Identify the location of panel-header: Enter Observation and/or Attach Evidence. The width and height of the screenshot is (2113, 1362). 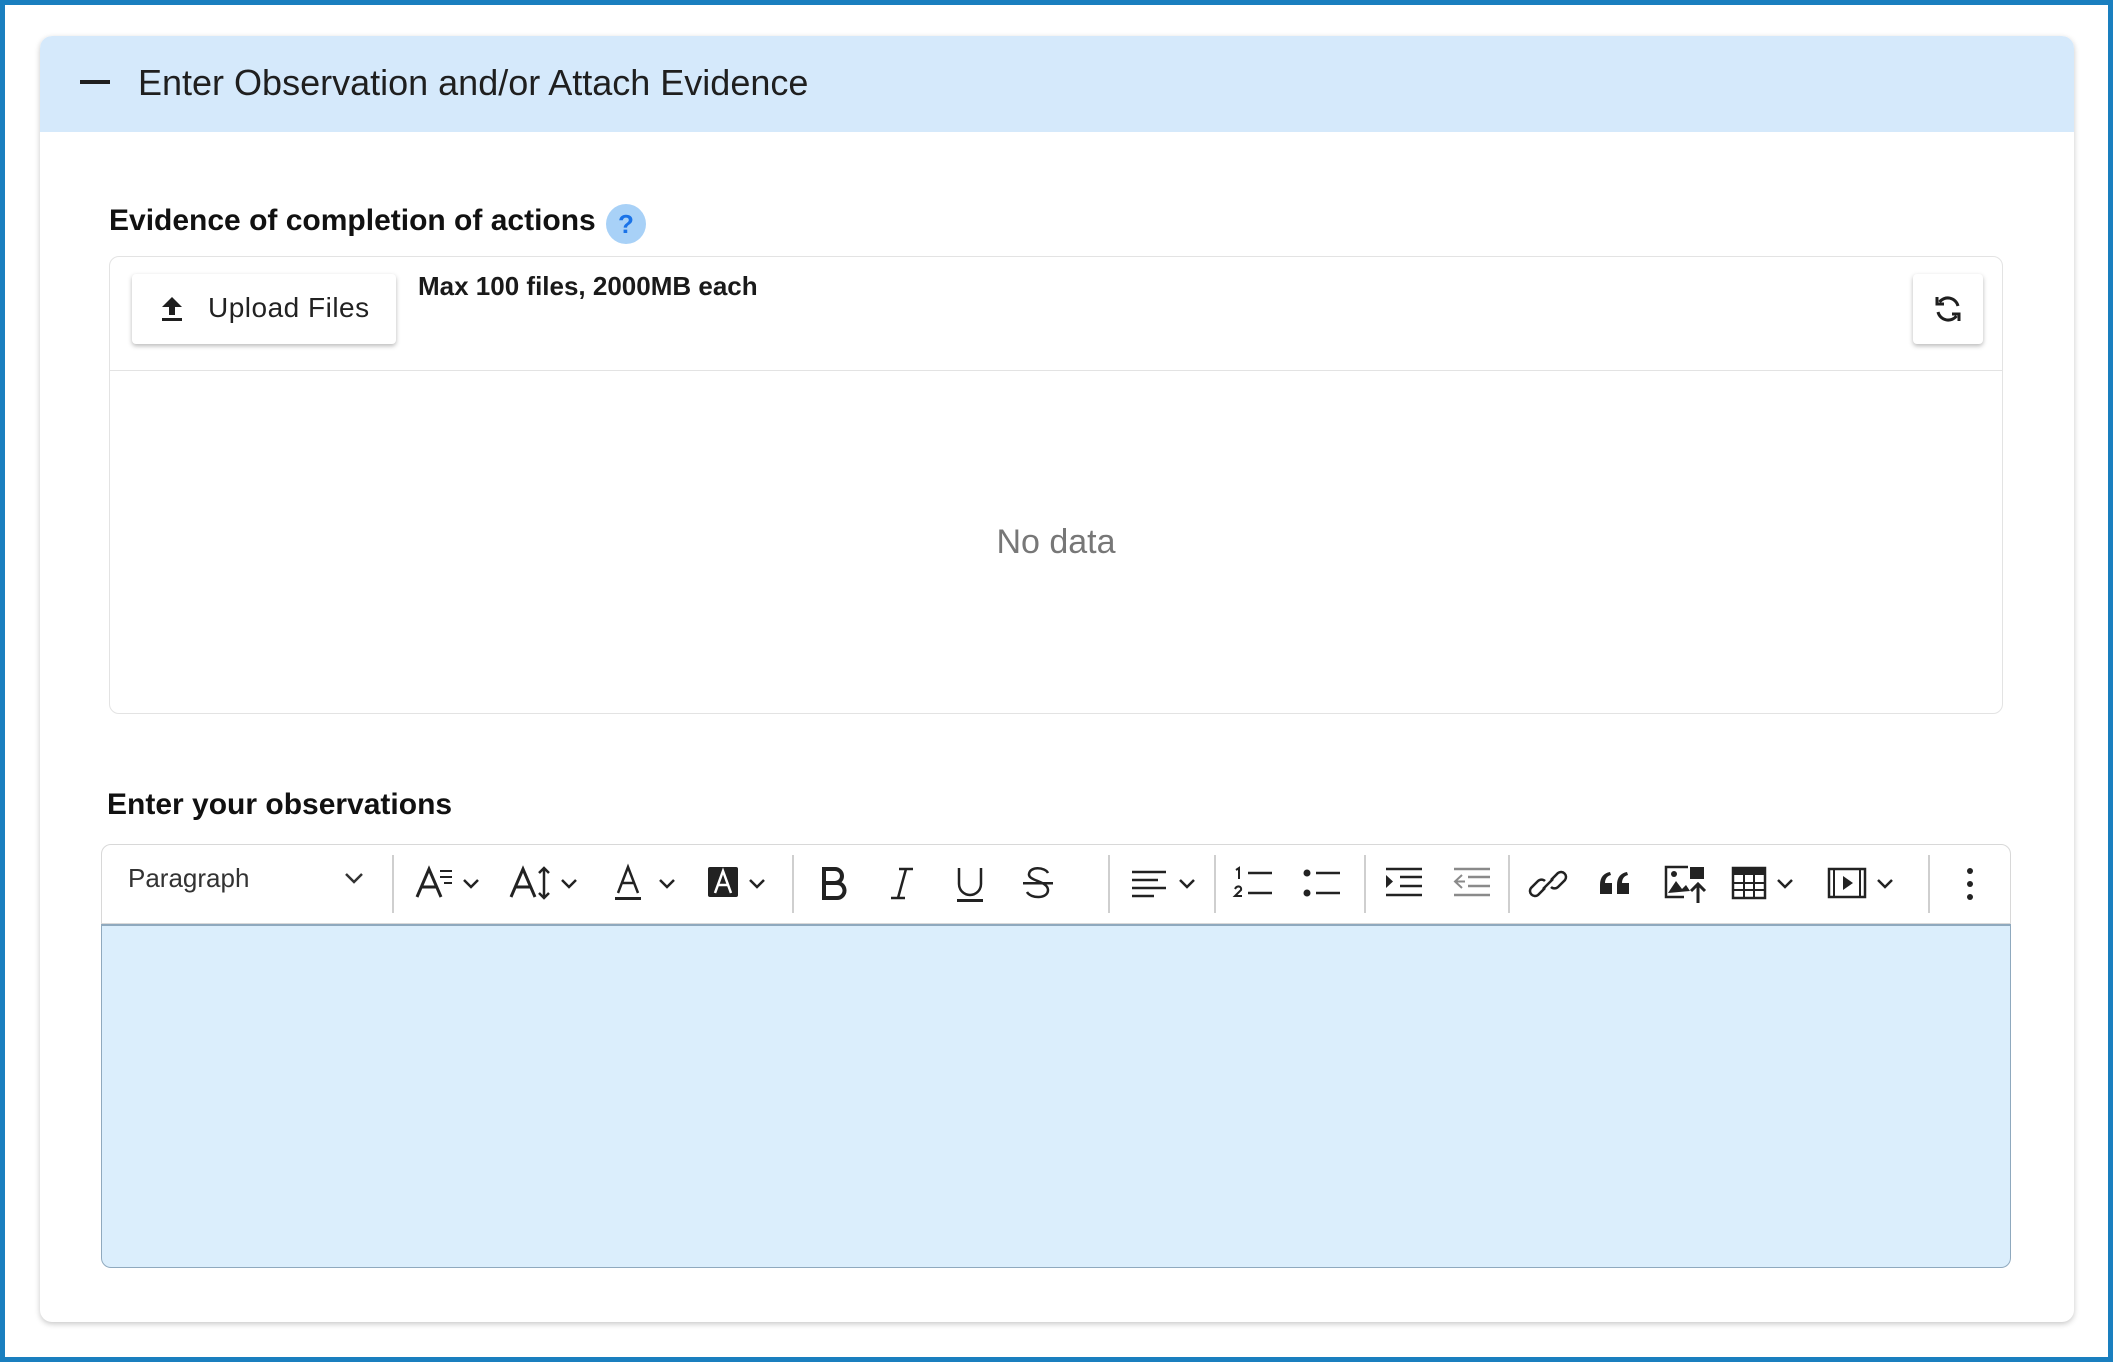
(1057, 84).